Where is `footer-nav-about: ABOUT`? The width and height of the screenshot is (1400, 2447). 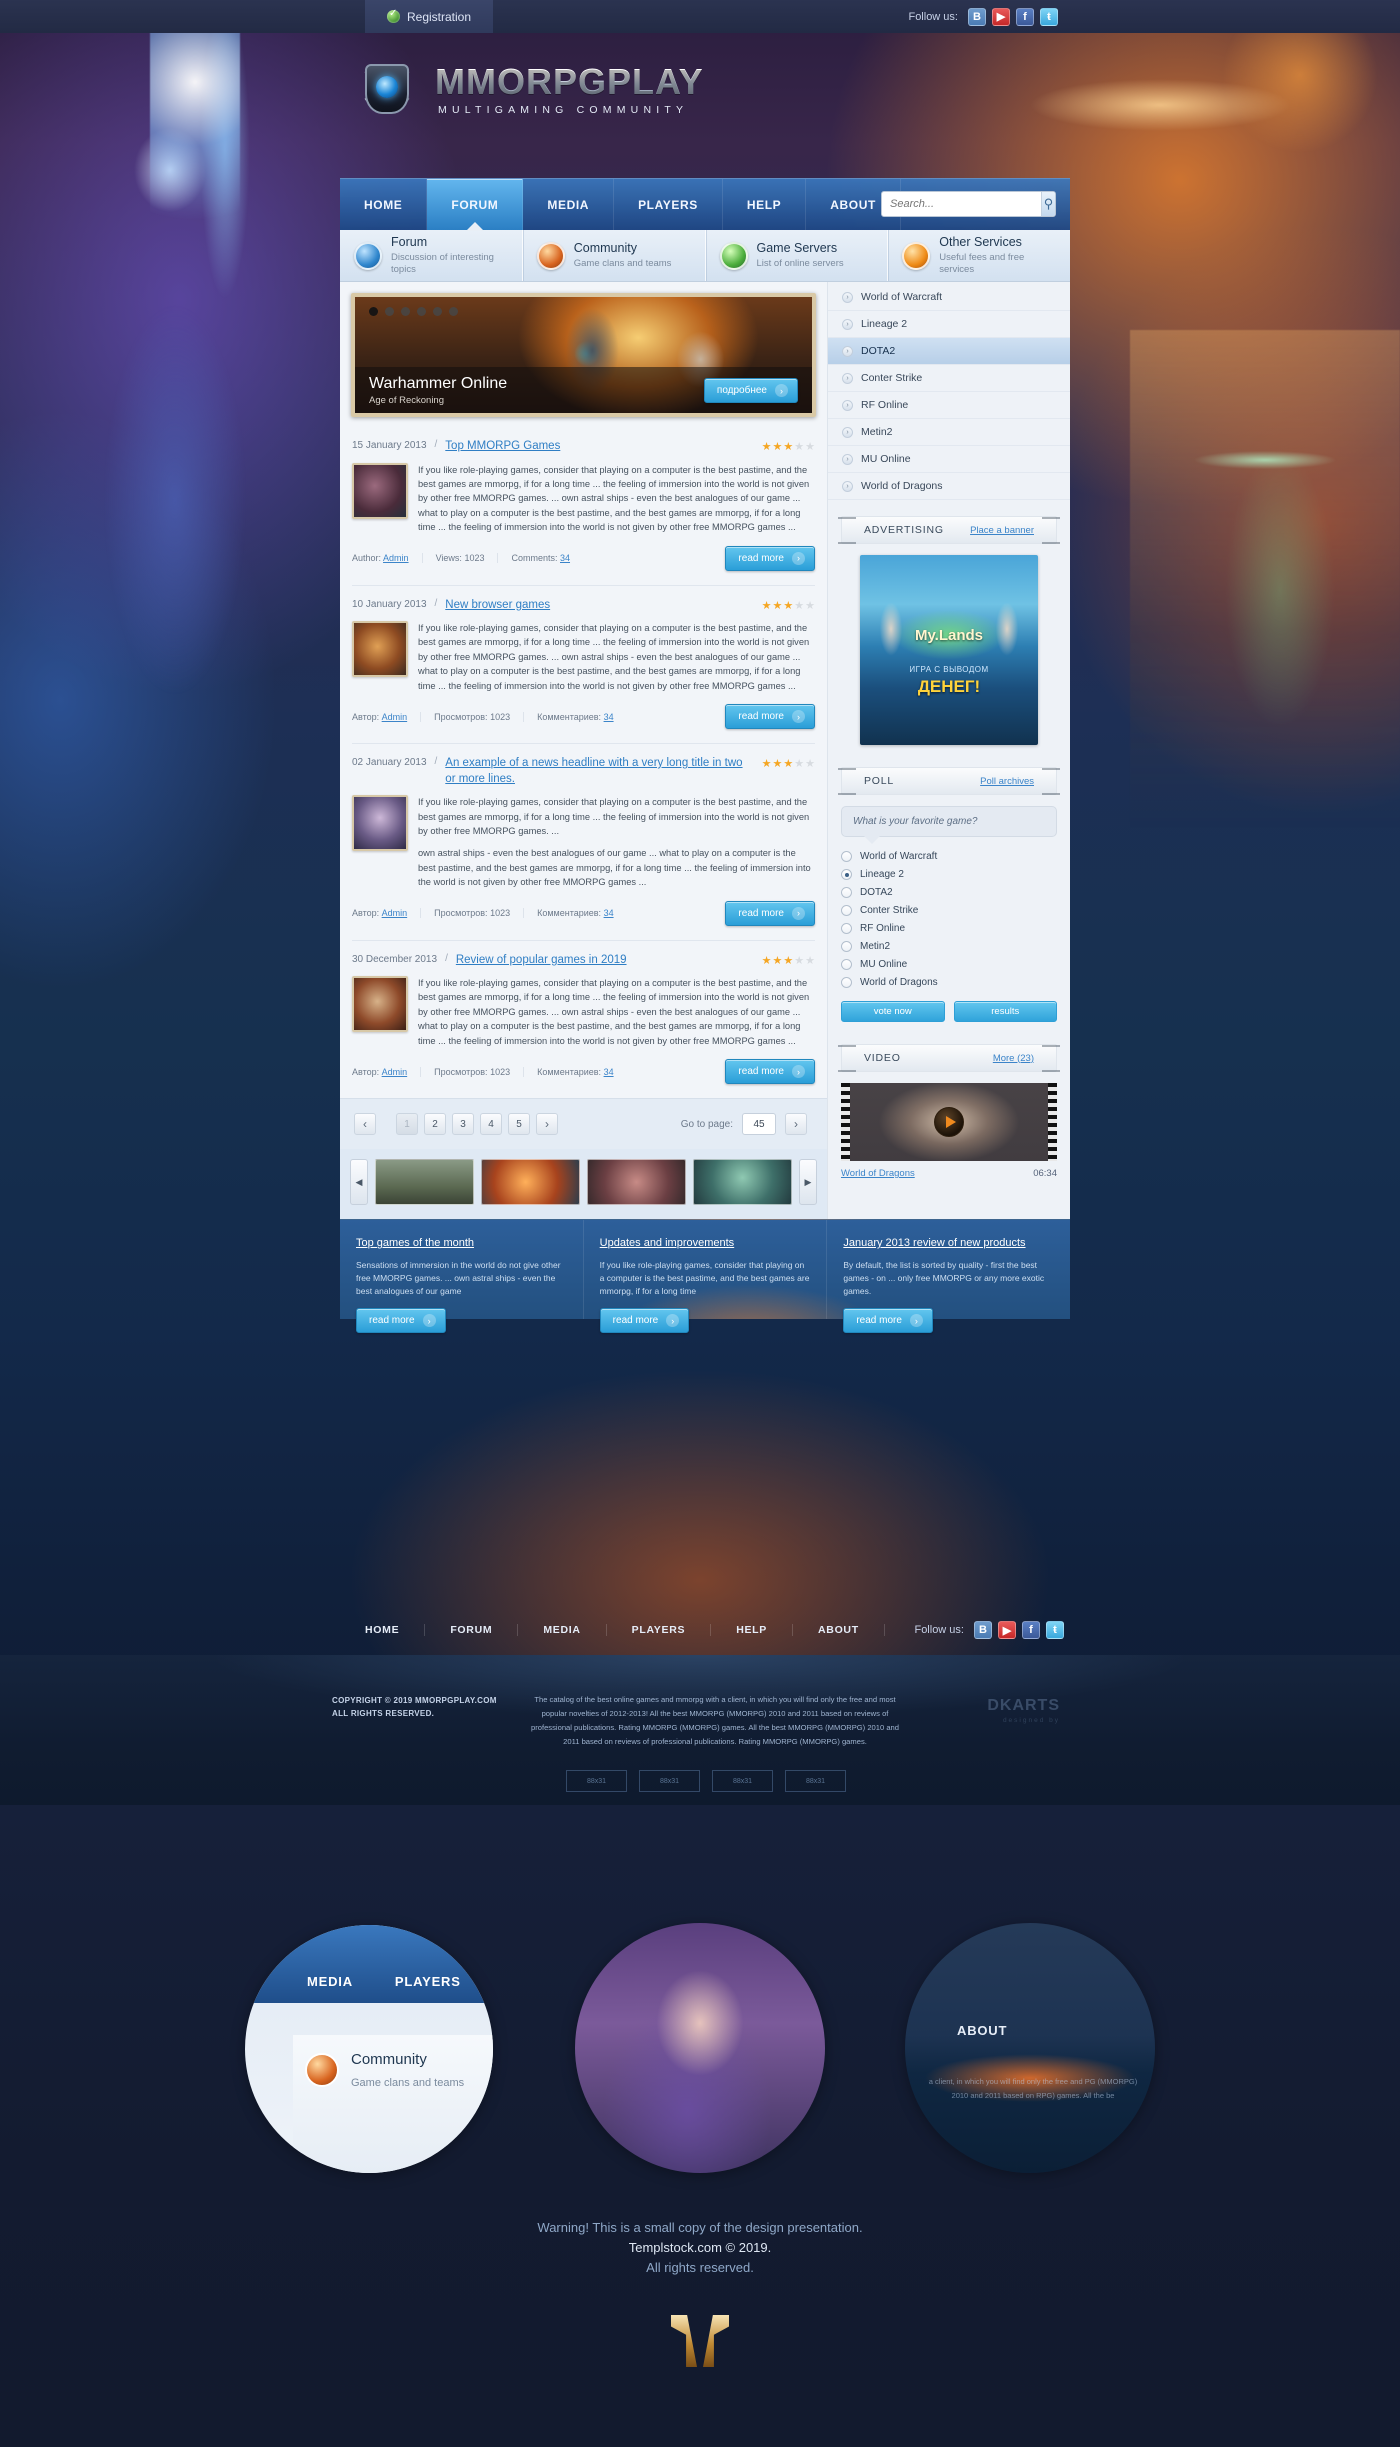 footer-nav-about: ABOUT is located at coordinates (839, 1630).